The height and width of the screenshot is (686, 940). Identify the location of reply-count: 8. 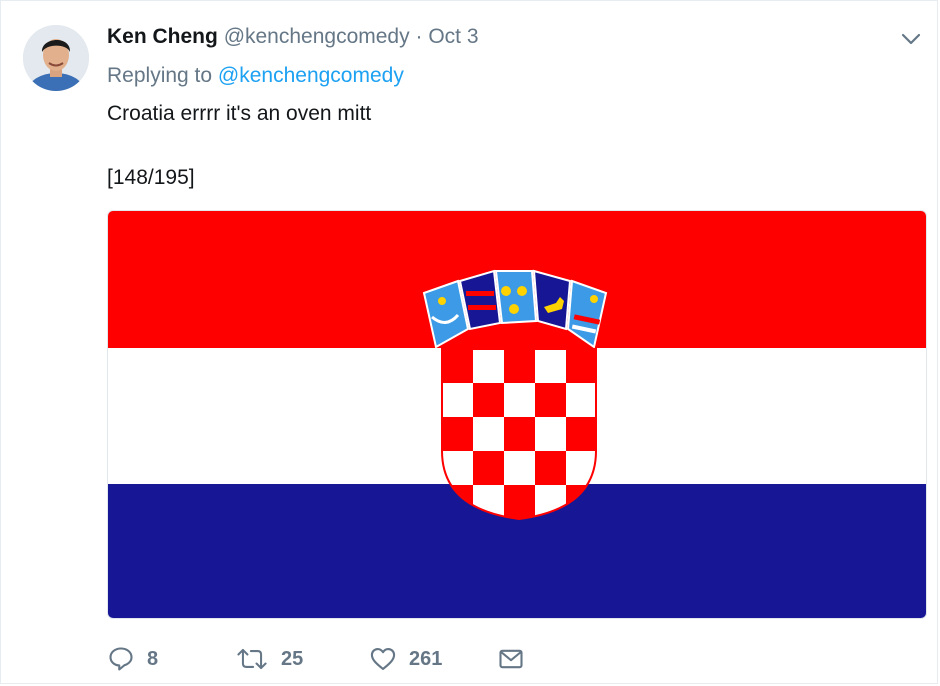
(153, 658).